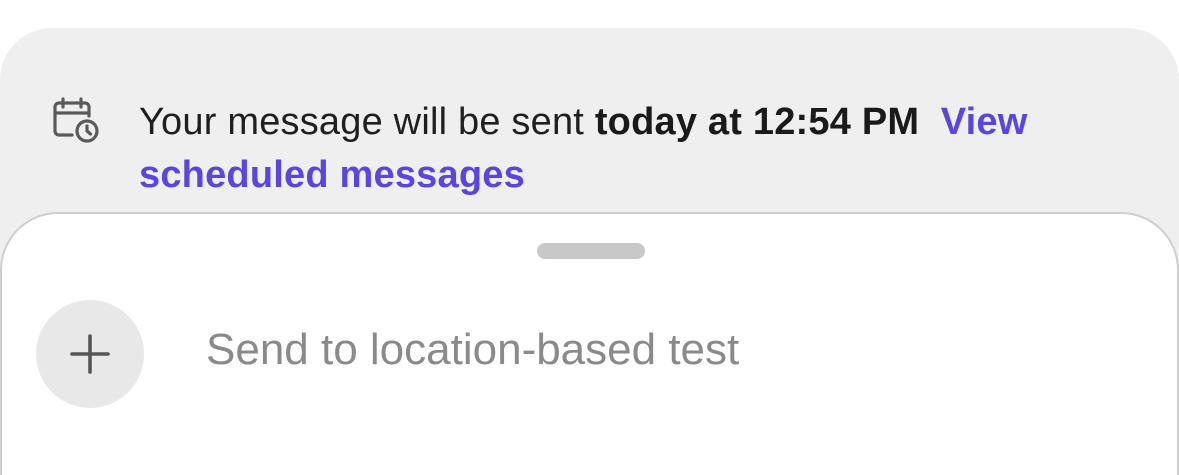 The width and height of the screenshot is (1179, 475). Describe the element at coordinates (757, 122) in the screenshot. I see `schedule-time: today at 12:54 PM` at that location.